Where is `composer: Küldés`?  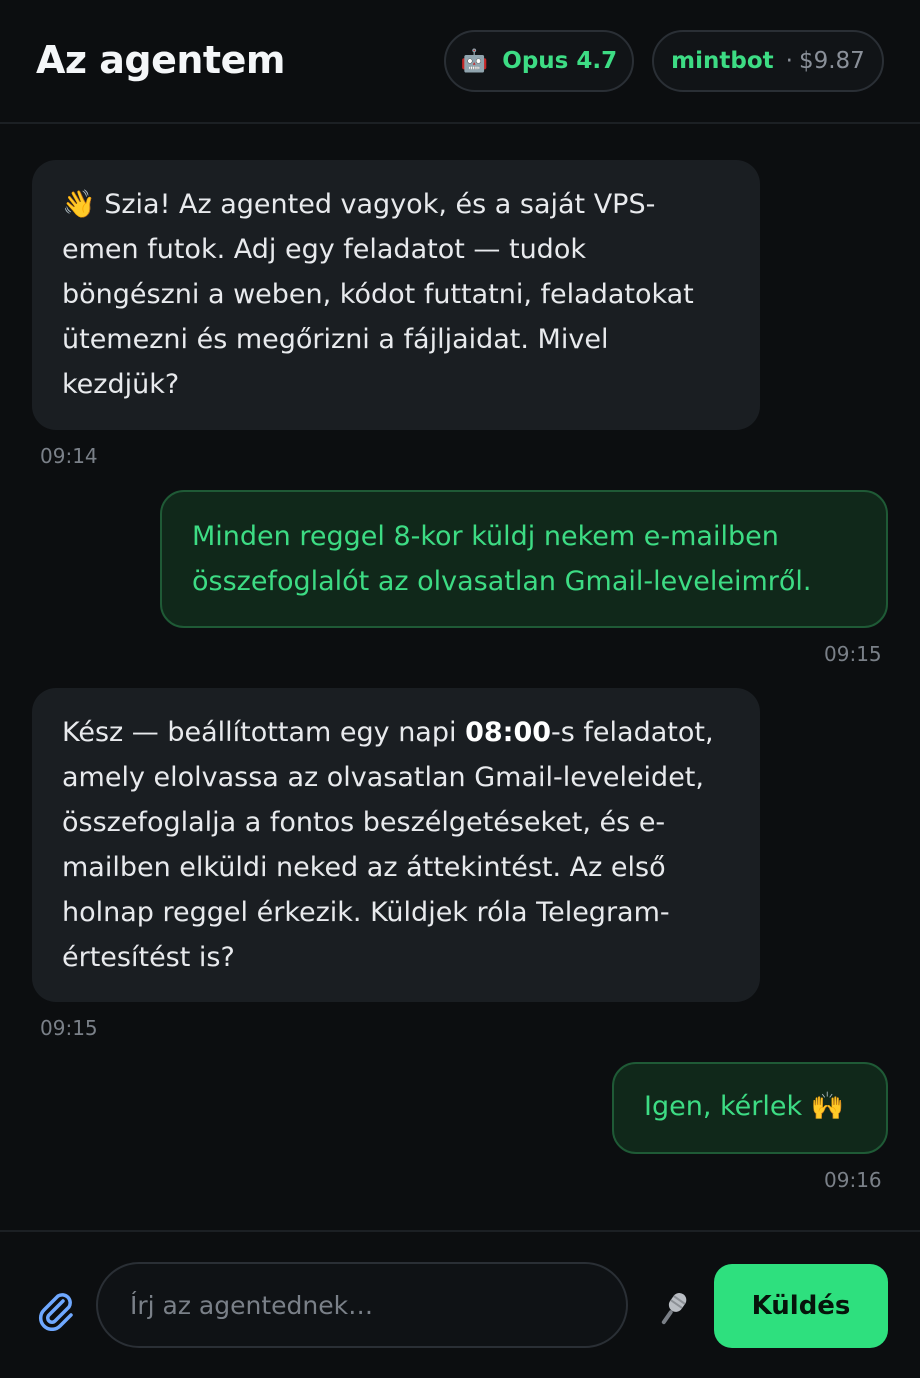
composer: Küldés is located at coordinates (460, 1304).